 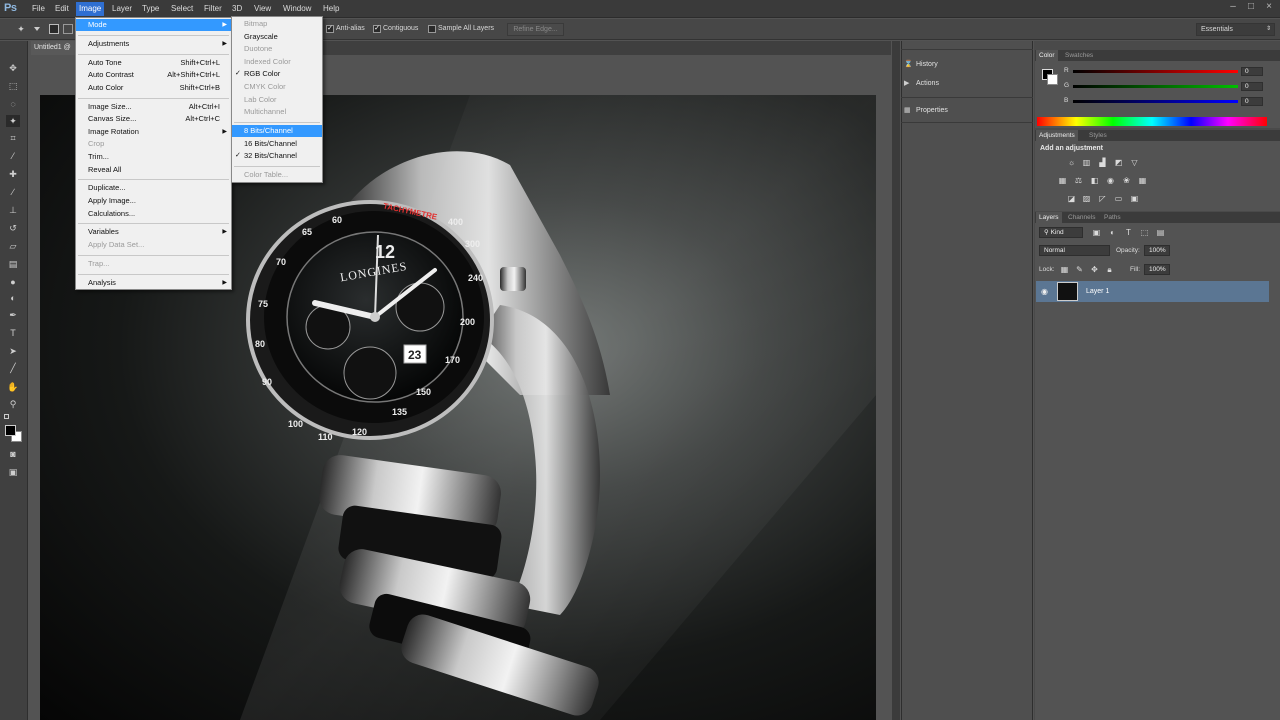 I want to click on menu-view: View, so click(x=262, y=8).